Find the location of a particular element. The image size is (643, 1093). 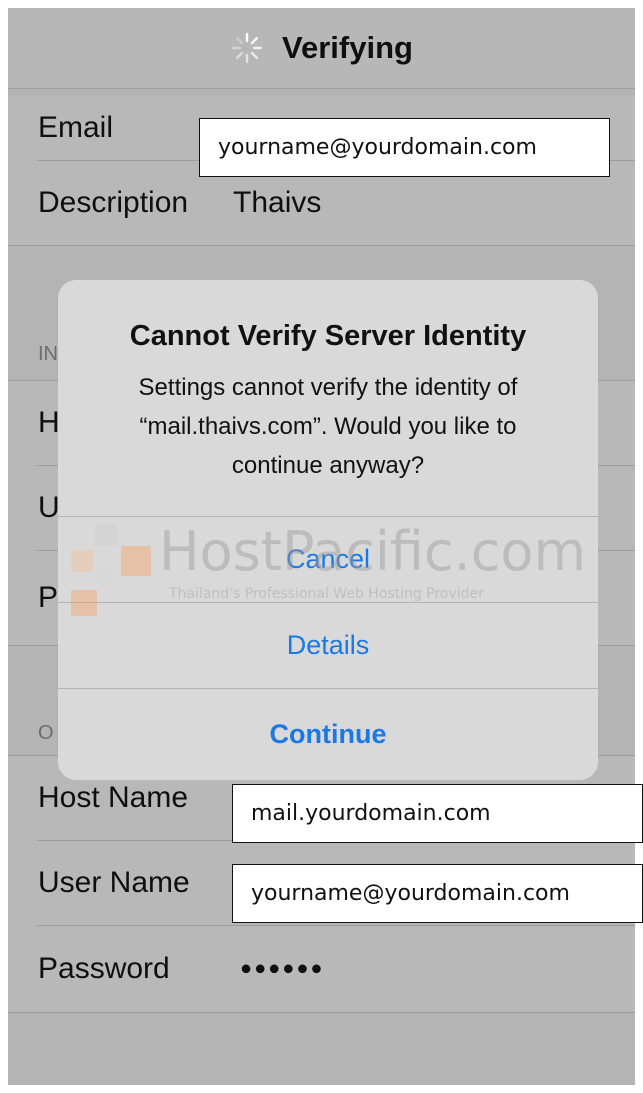

alert-title: Cannot Verify Server Identity is located at coordinates (328, 336).